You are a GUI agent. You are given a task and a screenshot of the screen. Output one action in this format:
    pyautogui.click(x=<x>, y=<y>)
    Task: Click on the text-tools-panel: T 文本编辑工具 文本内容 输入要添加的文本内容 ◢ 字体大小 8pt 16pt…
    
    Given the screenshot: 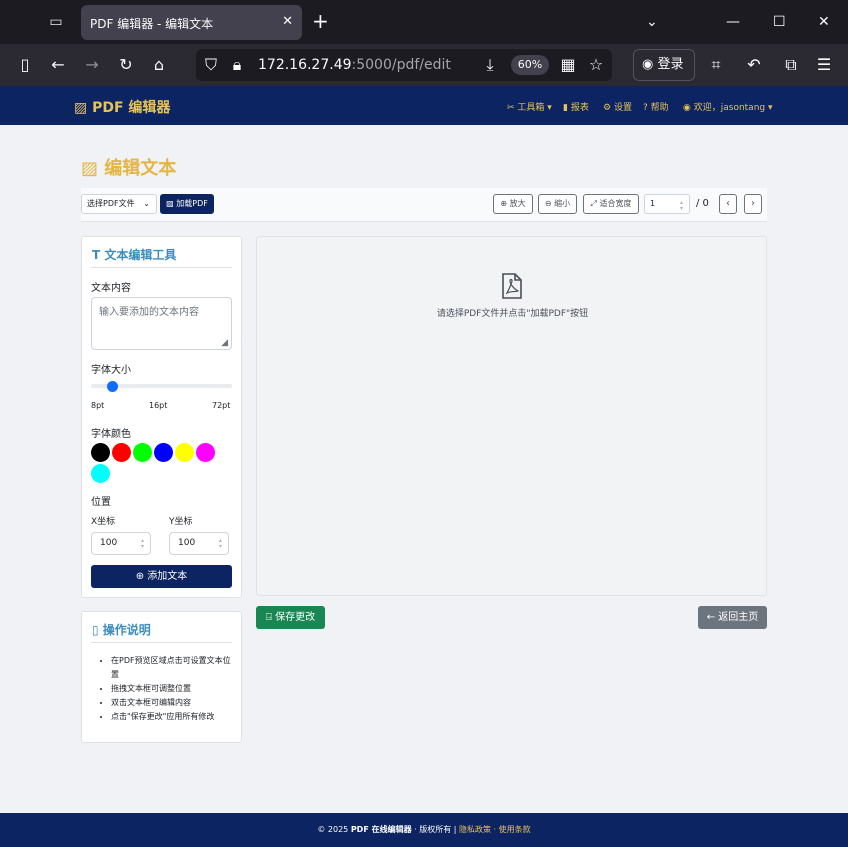 What is the action you would take?
    pyautogui.click(x=161, y=417)
    